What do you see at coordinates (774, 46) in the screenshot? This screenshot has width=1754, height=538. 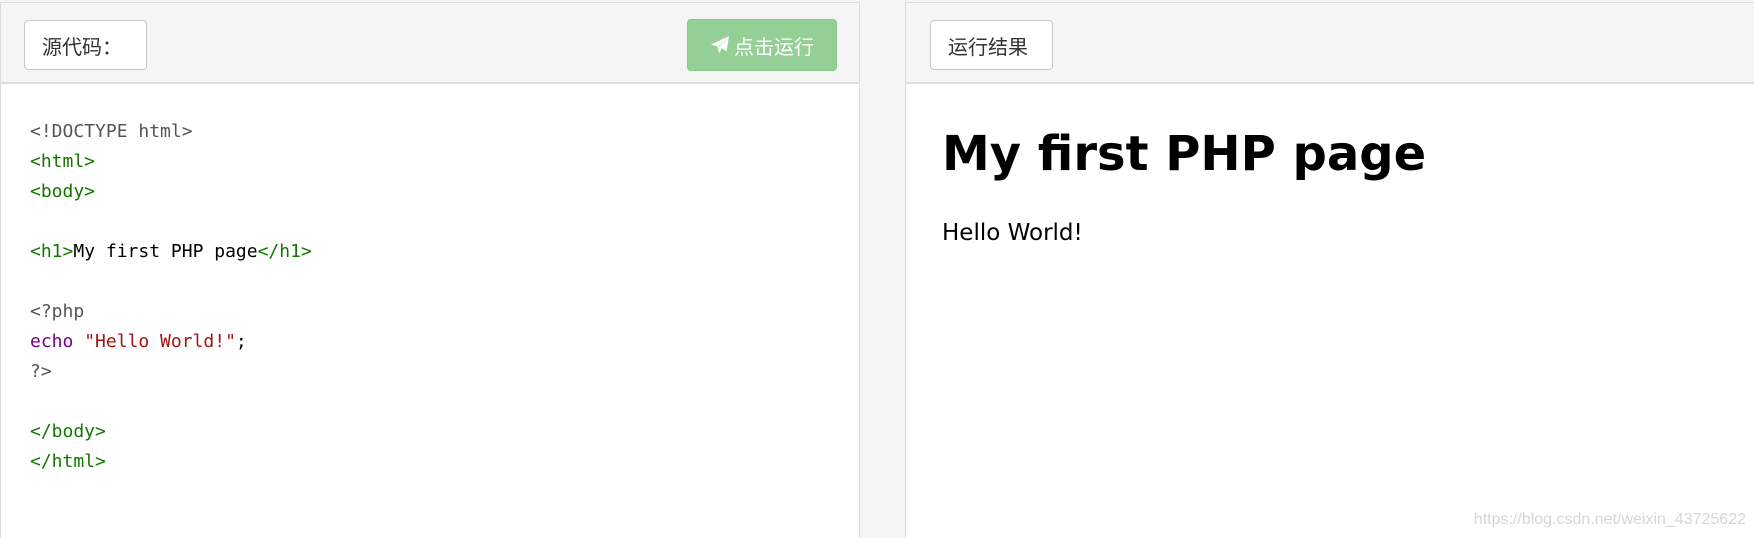 I see `run-button-label: 点击运行` at bounding box center [774, 46].